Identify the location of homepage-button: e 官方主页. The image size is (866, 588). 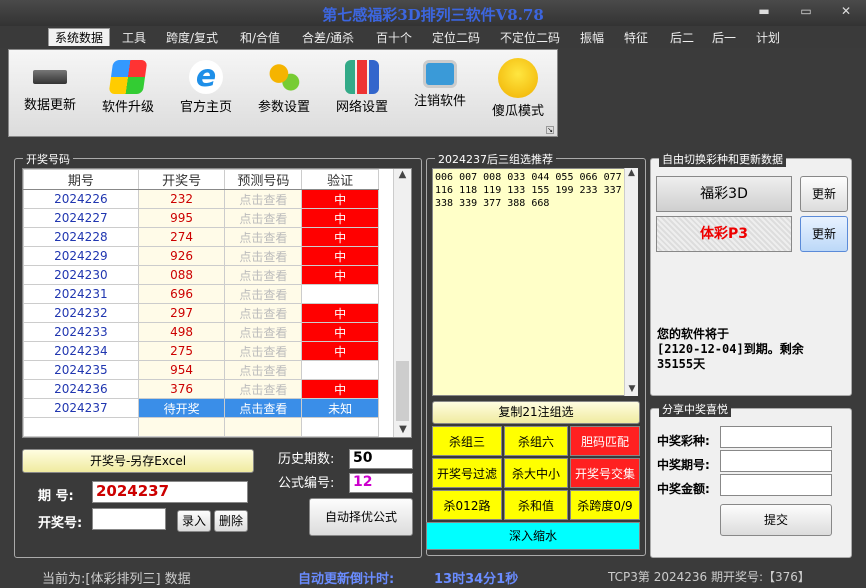
(206, 91).